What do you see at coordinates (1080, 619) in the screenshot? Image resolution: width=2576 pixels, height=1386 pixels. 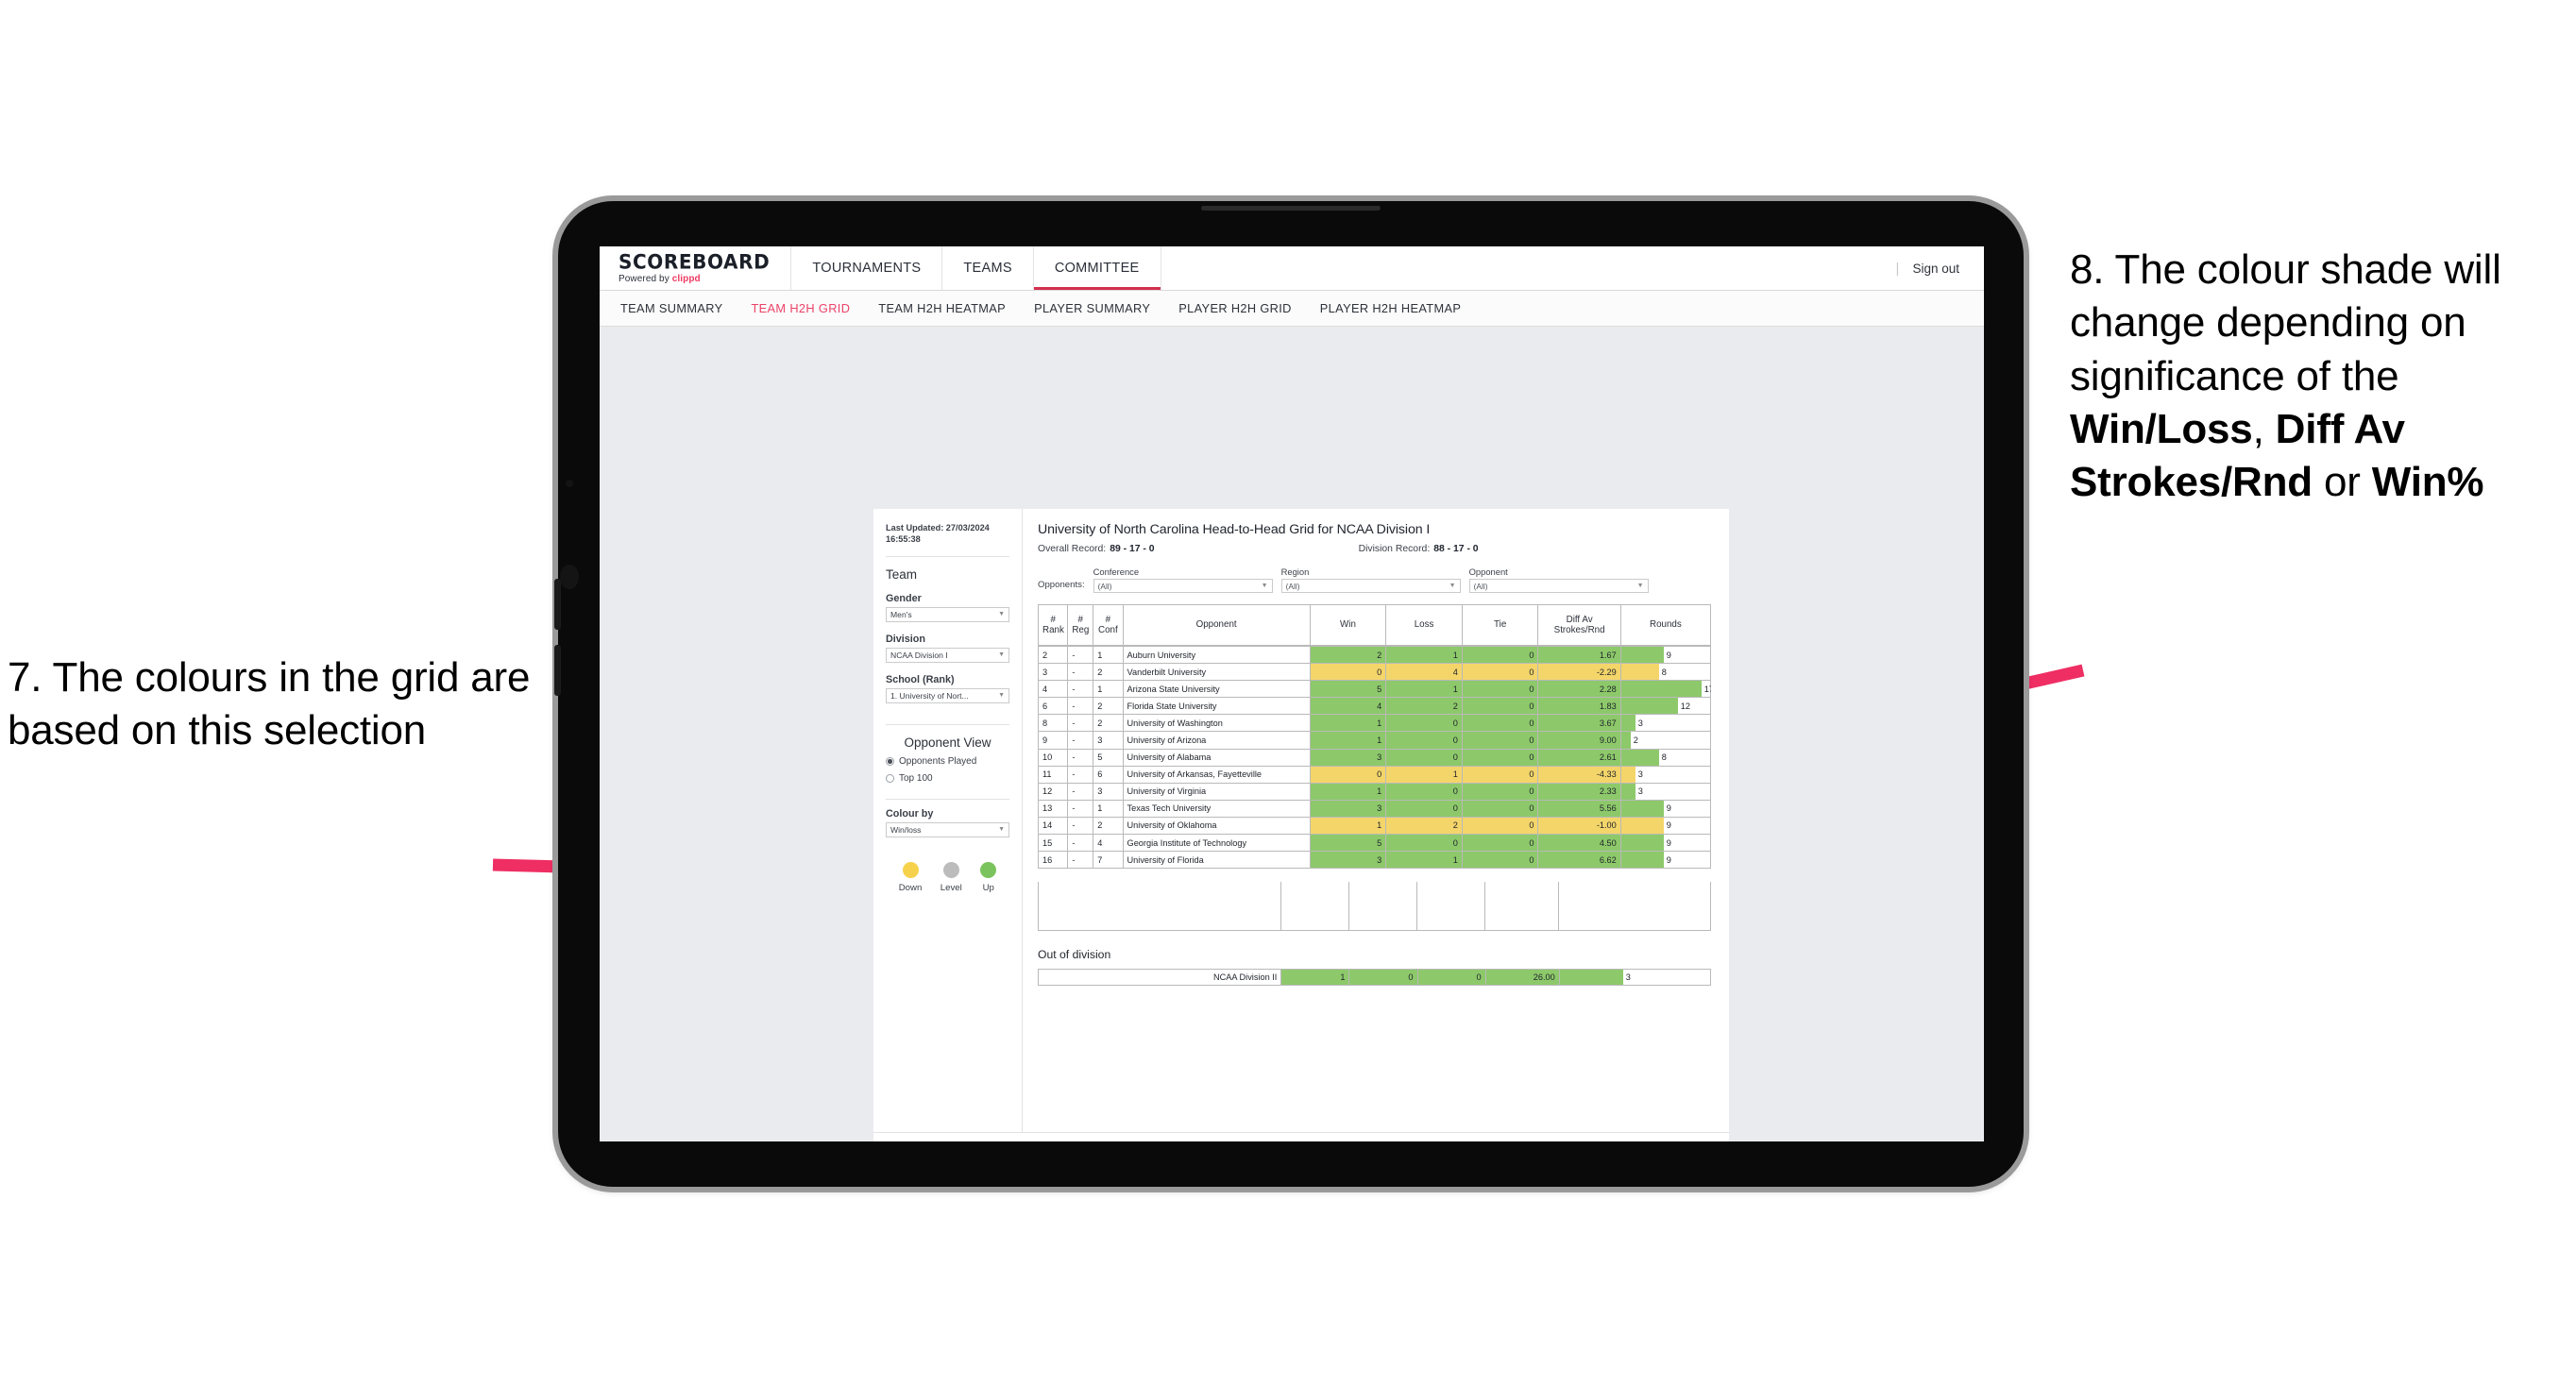 I see `th-reg-l1: #` at bounding box center [1080, 619].